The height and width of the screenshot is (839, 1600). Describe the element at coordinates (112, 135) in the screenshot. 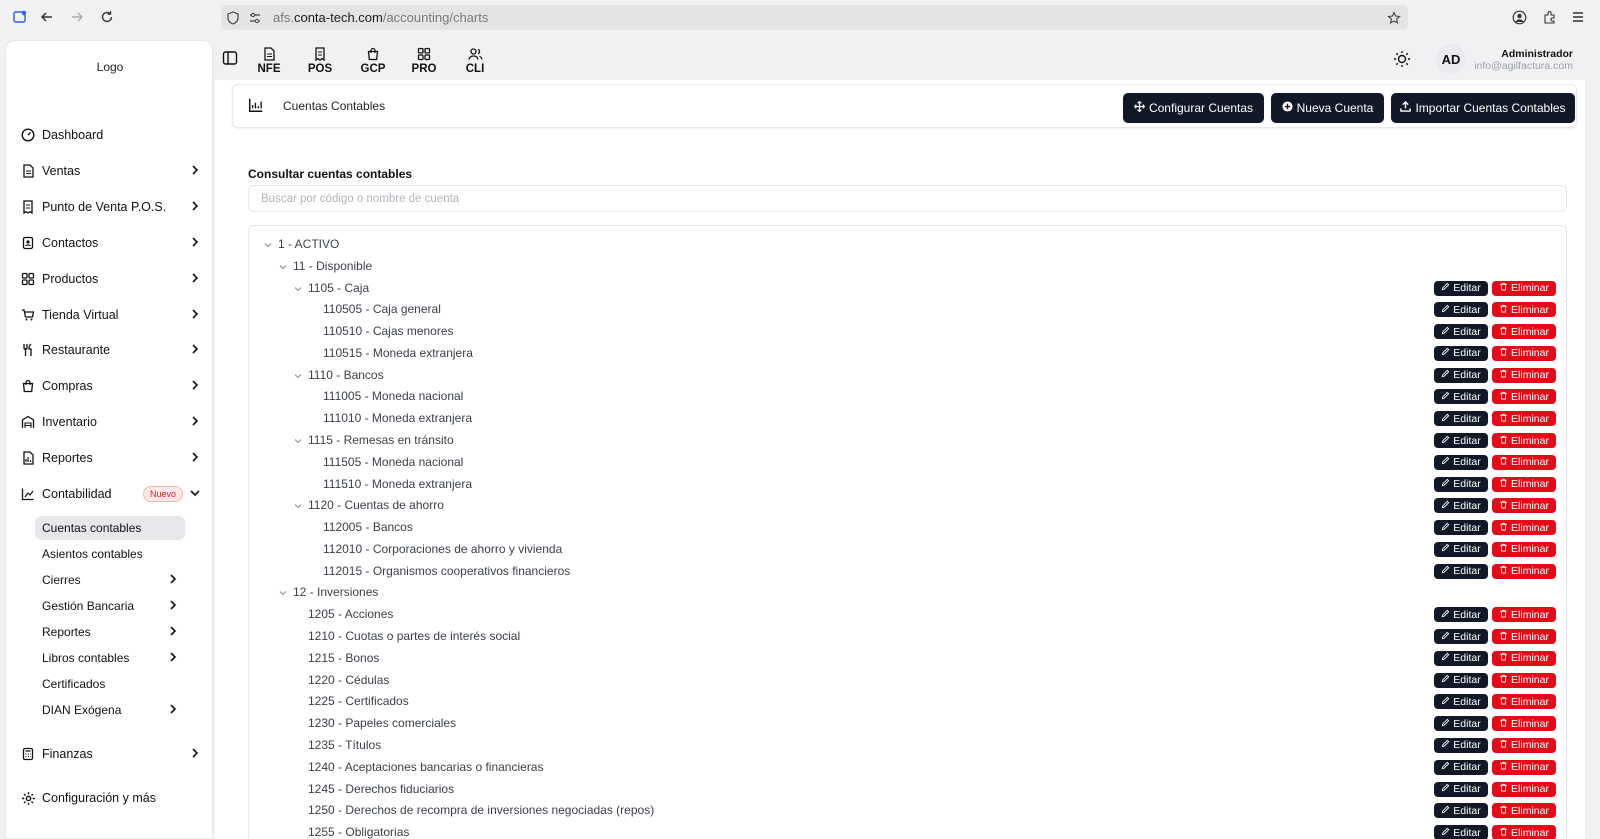

I see `sidebar-item-dashboard: Dashboard` at that location.